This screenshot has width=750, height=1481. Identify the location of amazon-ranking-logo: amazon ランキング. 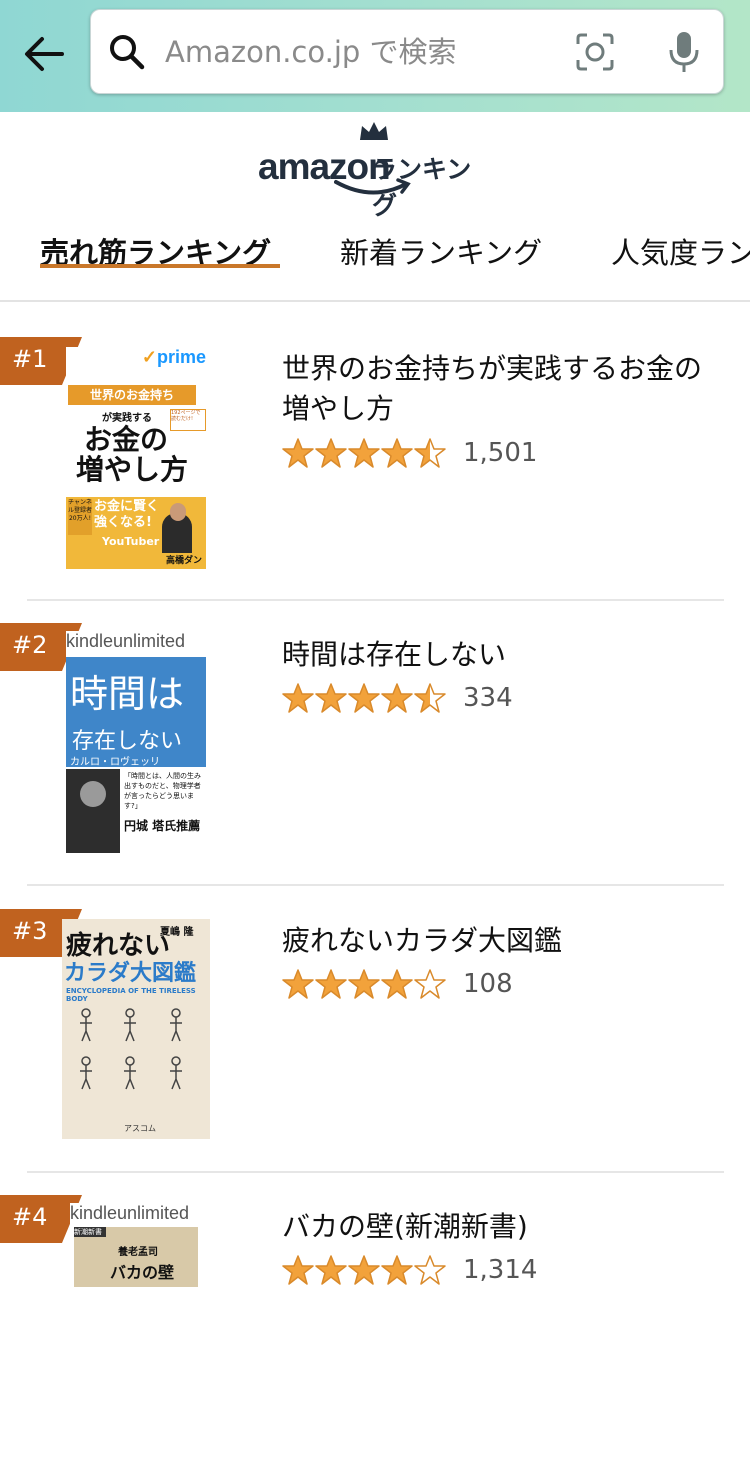
(376, 170).